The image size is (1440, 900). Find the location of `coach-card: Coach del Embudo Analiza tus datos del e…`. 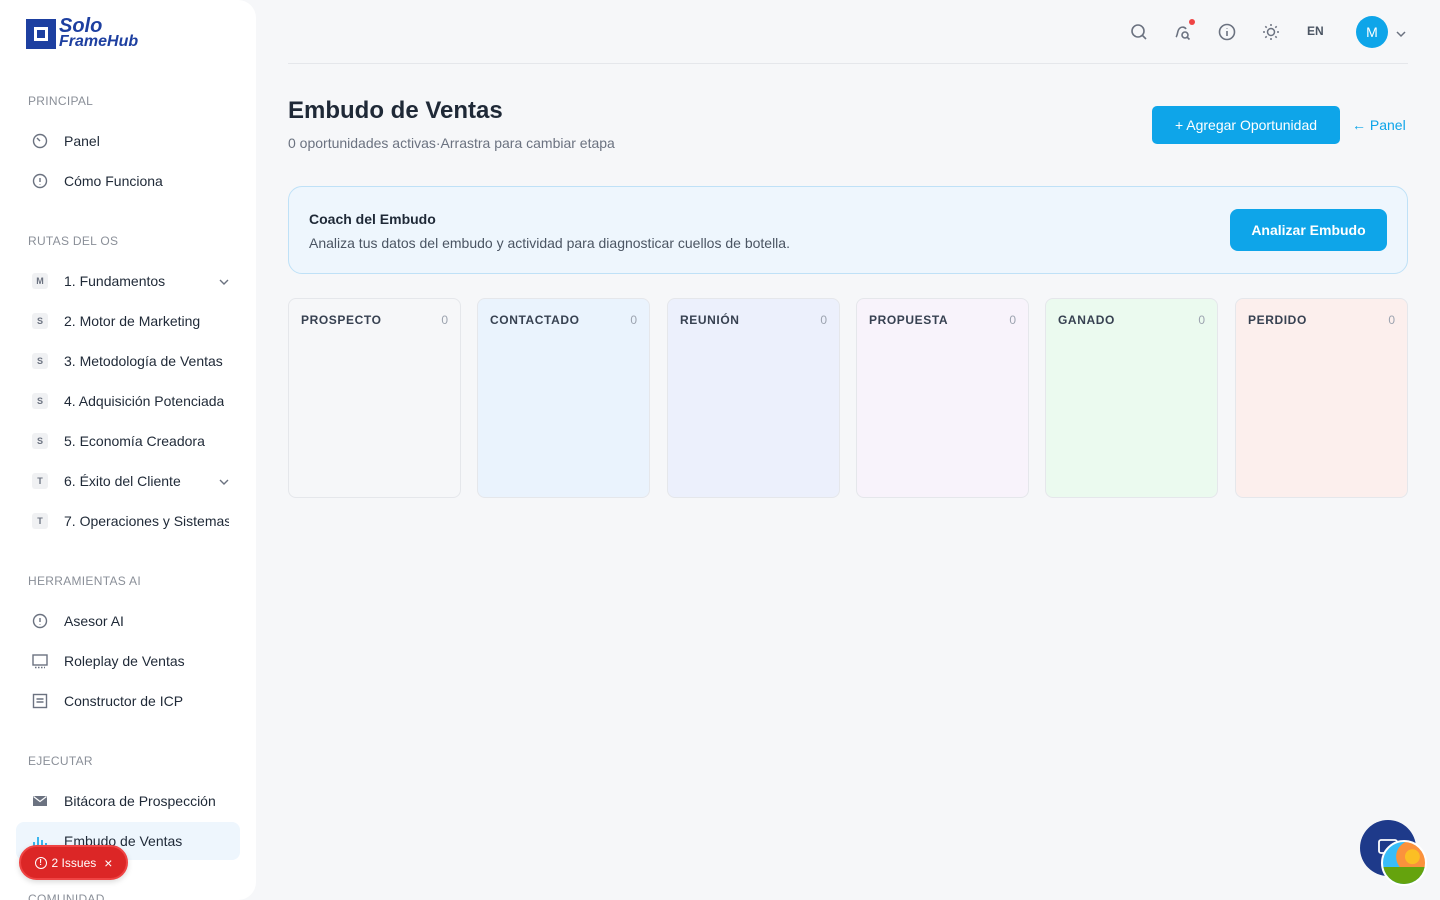

coach-card: Coach del Embudo Analiza tus datos del e… is located at coordinates (848, 230).